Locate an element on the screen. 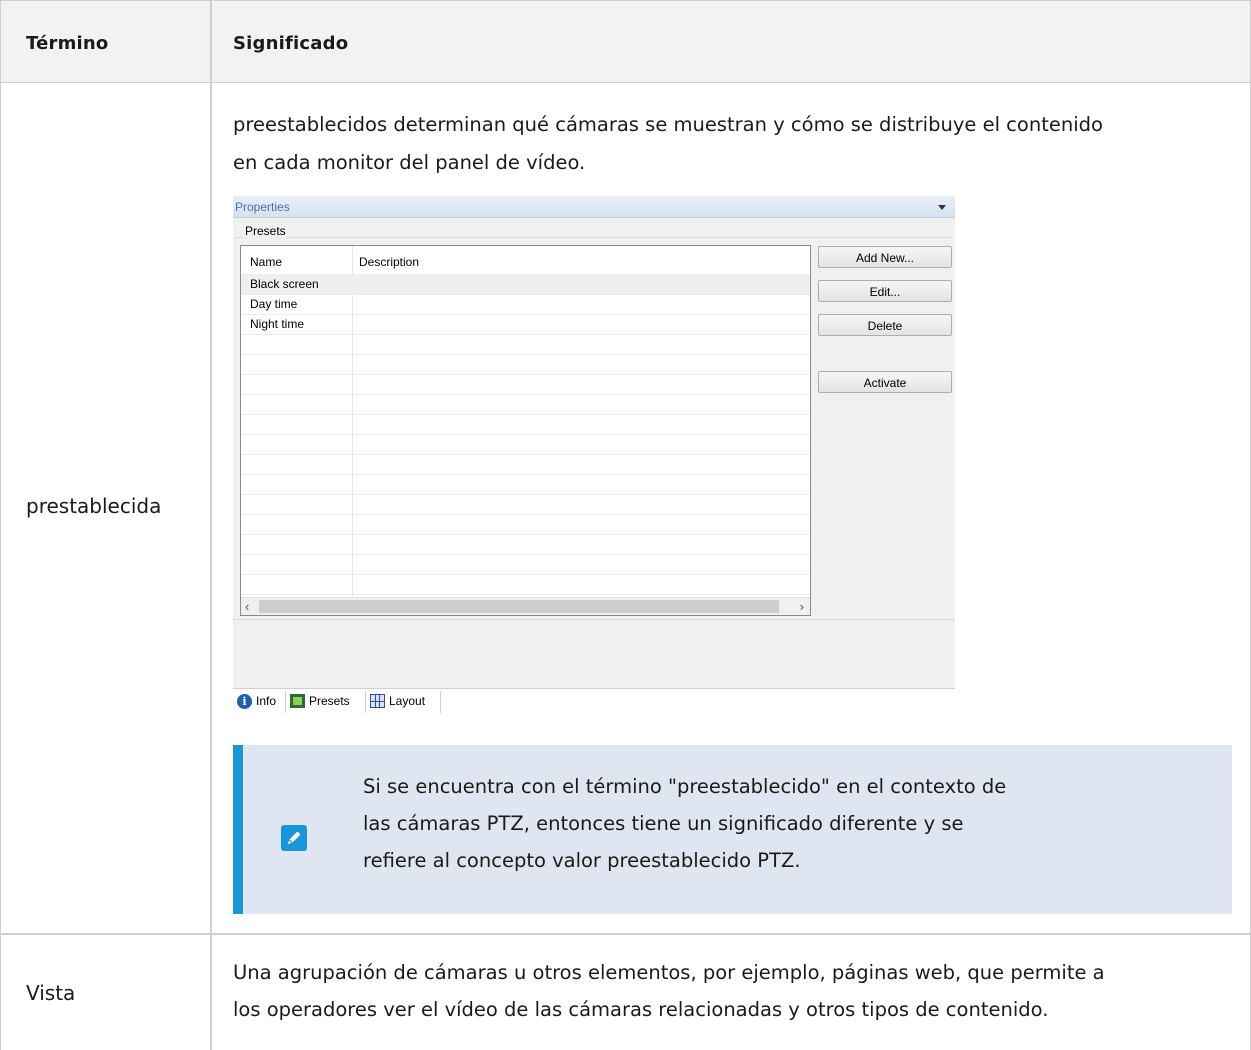 The height and width of the screenshot is (1050, 1251). tab-layout: Layout is located at coordinates (397, 701).